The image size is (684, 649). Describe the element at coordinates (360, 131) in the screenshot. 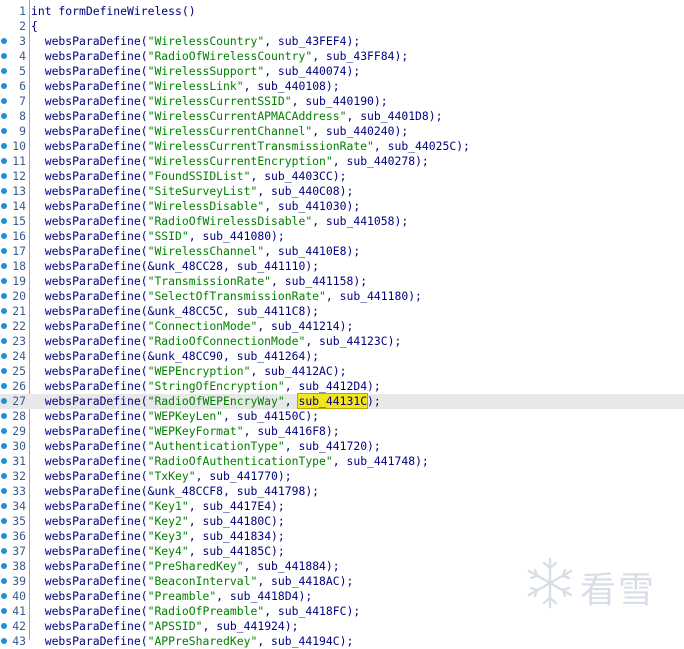

I see `function-reference: sub_440240` at that location.